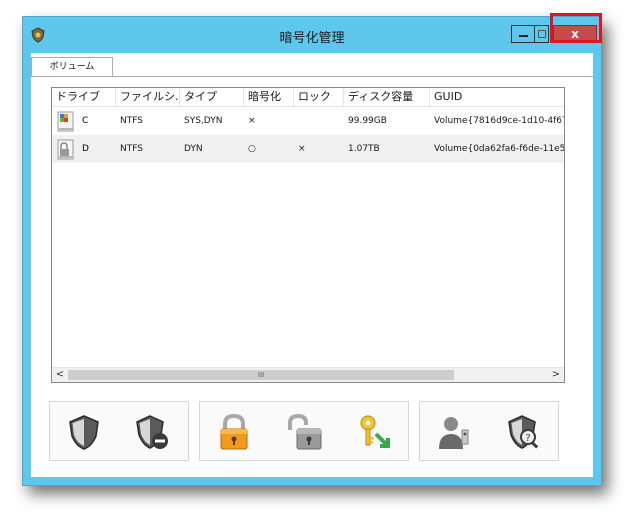 The height and width of the screenshot is (532, 642). What do you see at coordinates (85, 121) in the screenshot?
I see `drive-letter: C` at bounding box center [85, 121].